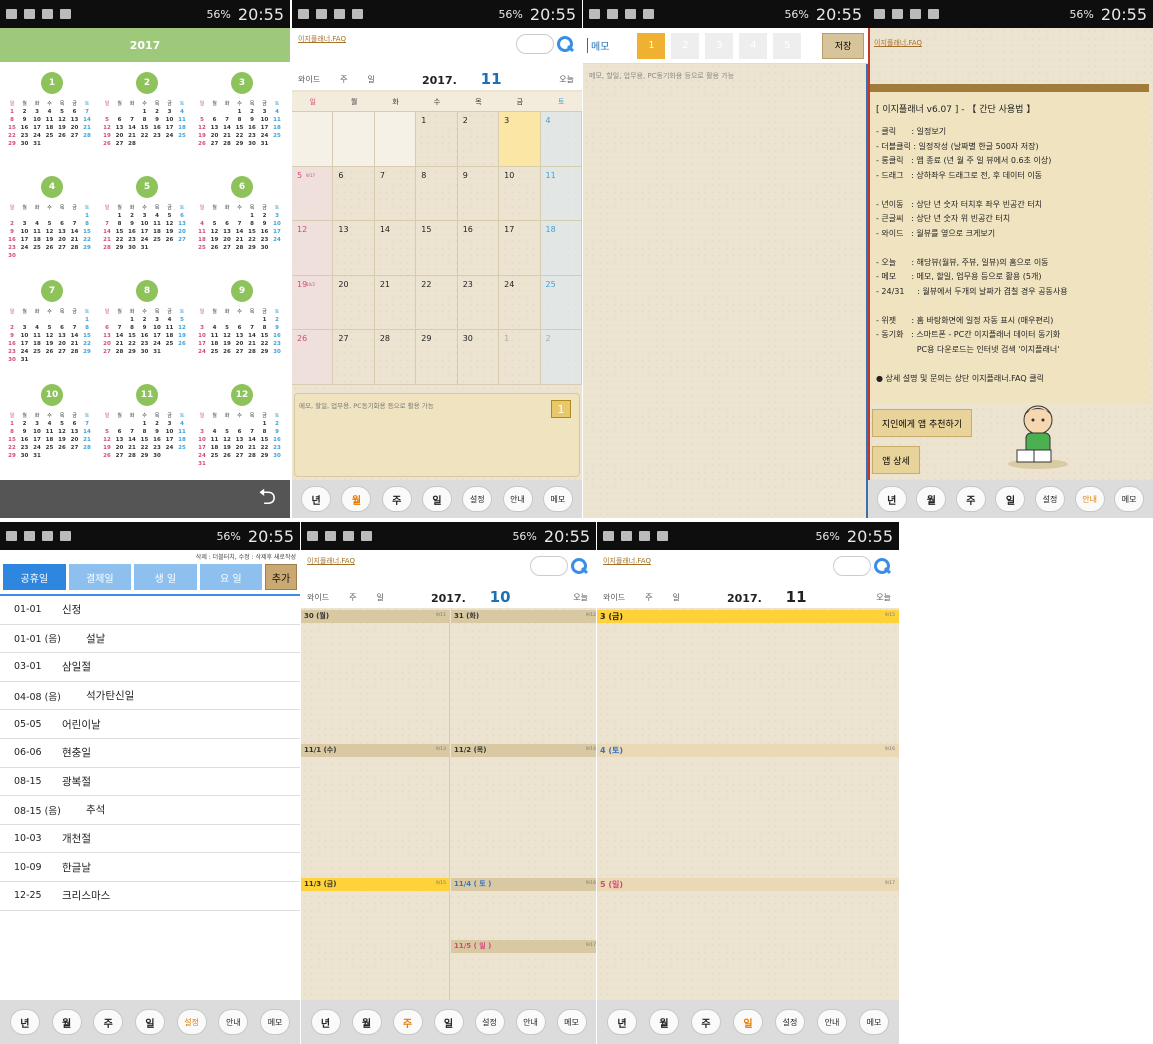 This screenshot has width=1153, height=1044. Describe the element at coordinates (275, 1022) in the screenshot. I see `memo-button: 메모` at that location.